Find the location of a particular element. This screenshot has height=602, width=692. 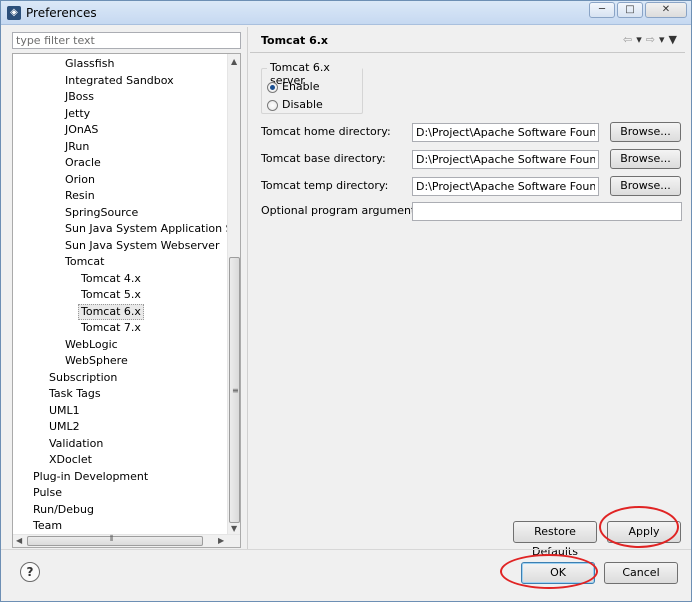

tree-item: JOnAS is located at coordinates (81, 130).